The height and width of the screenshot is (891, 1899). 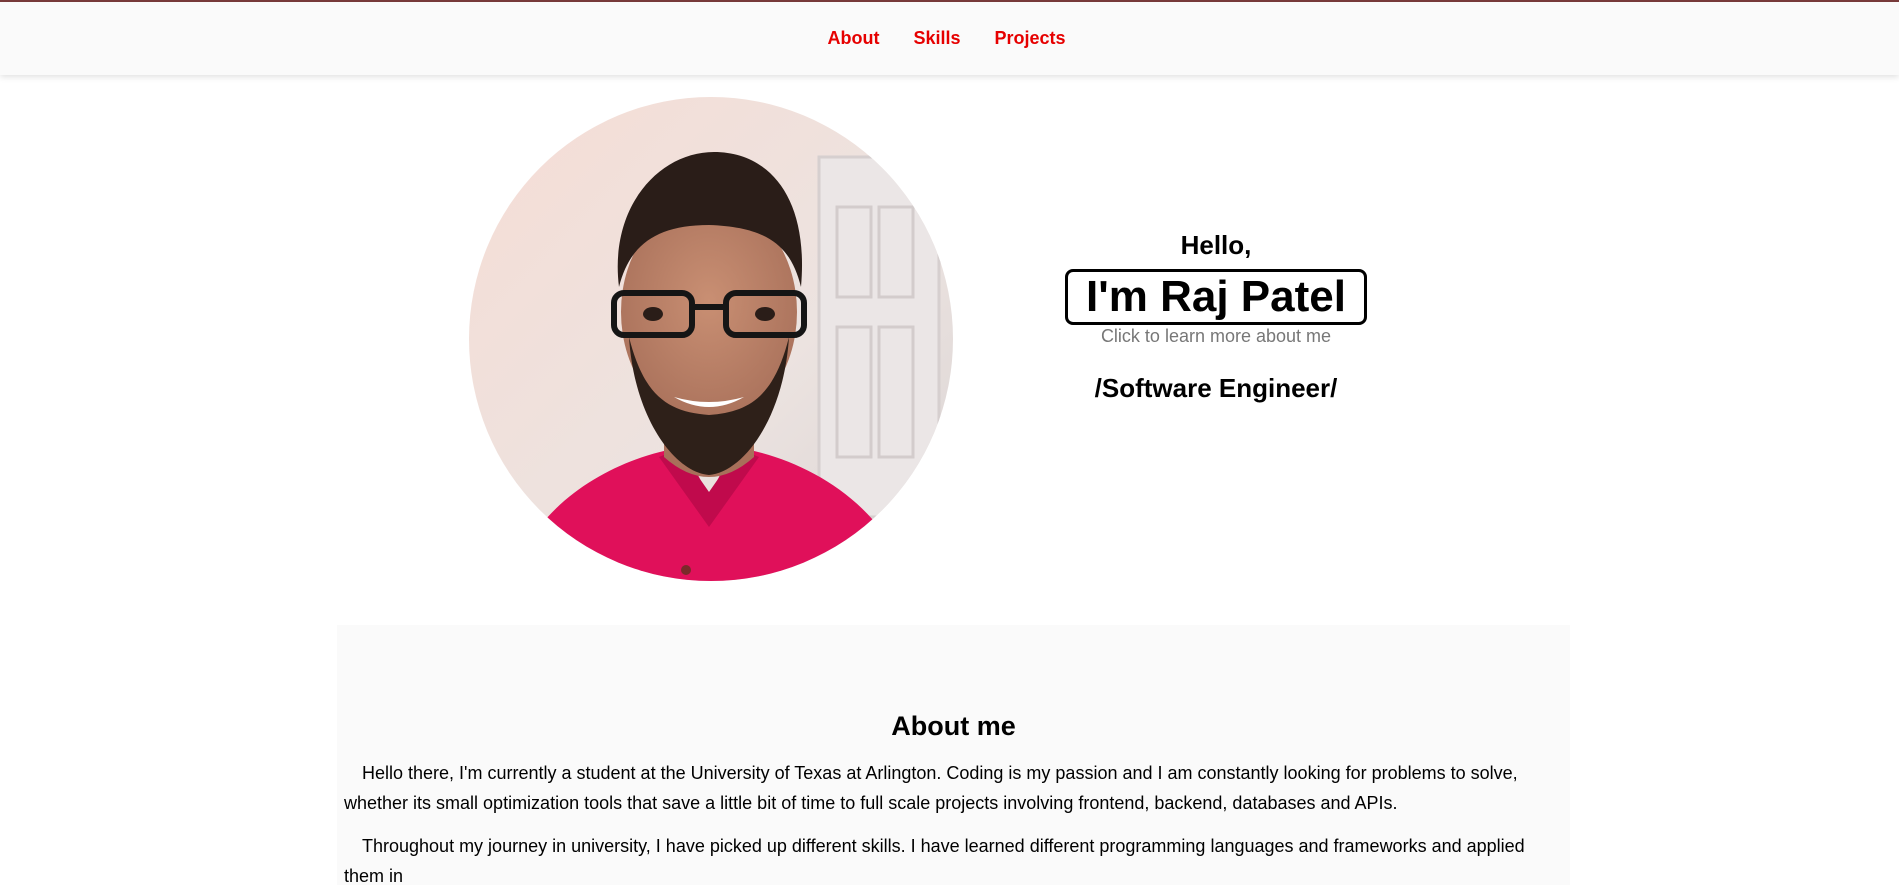 What do you see at coordinates (853, 38) in the screenshot?
I see `nav-link-about: About` at bounding box center [853, 38].